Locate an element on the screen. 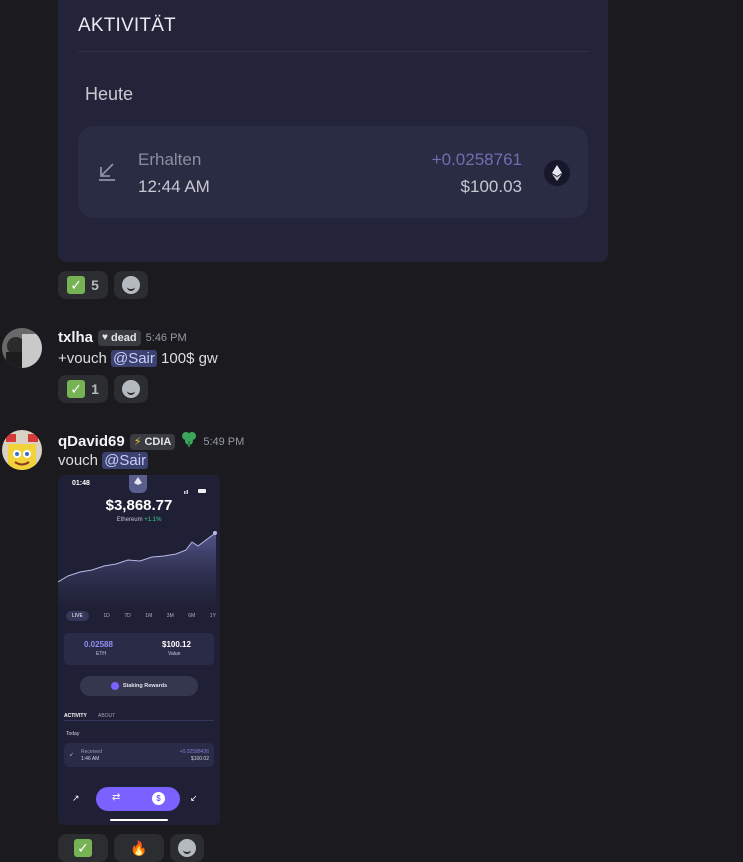 The height and width of the screenshot is (862, 743). transaction-time: 12:44 AM is located at coordinates (174, 186).